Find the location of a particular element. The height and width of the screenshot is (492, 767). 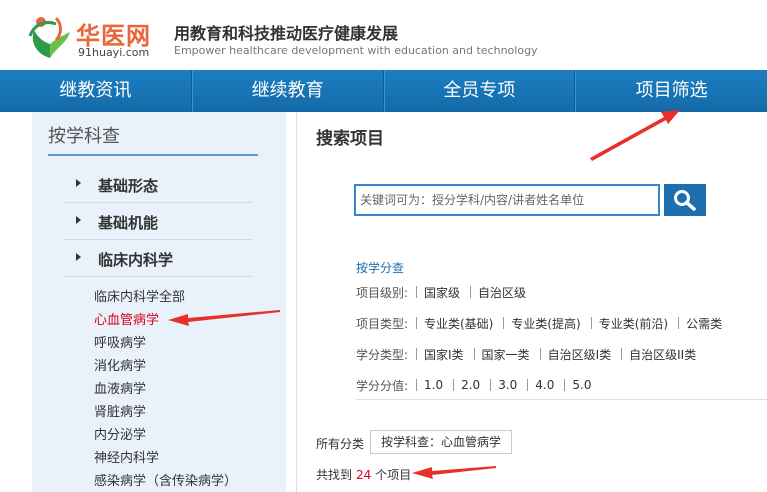

subcategory-item: 神经内科学 is located at coordinates (189, 458).